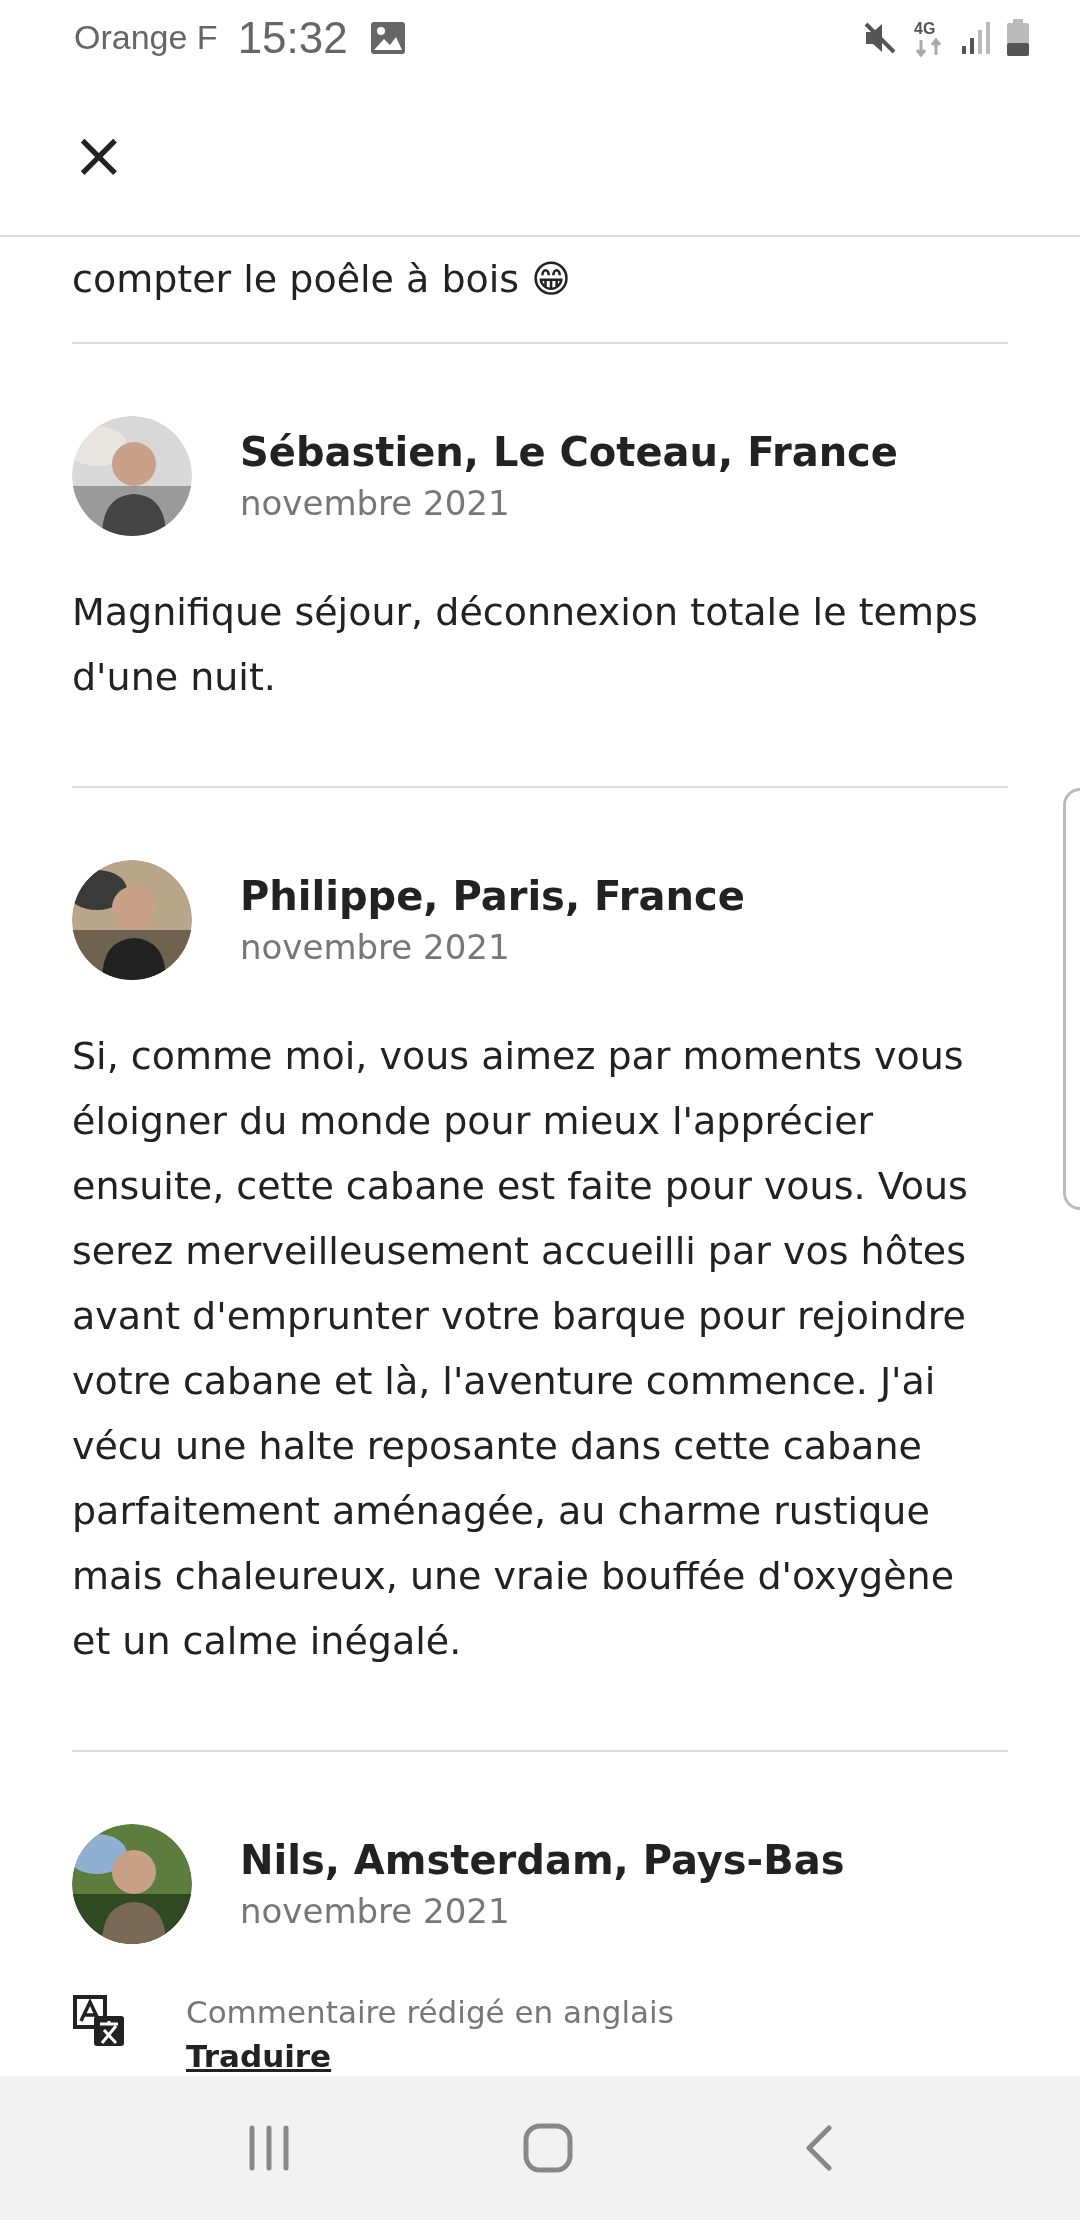 This screenshot has width=1080, height=2220. I want to click on signal-icon, so click(976, 37).